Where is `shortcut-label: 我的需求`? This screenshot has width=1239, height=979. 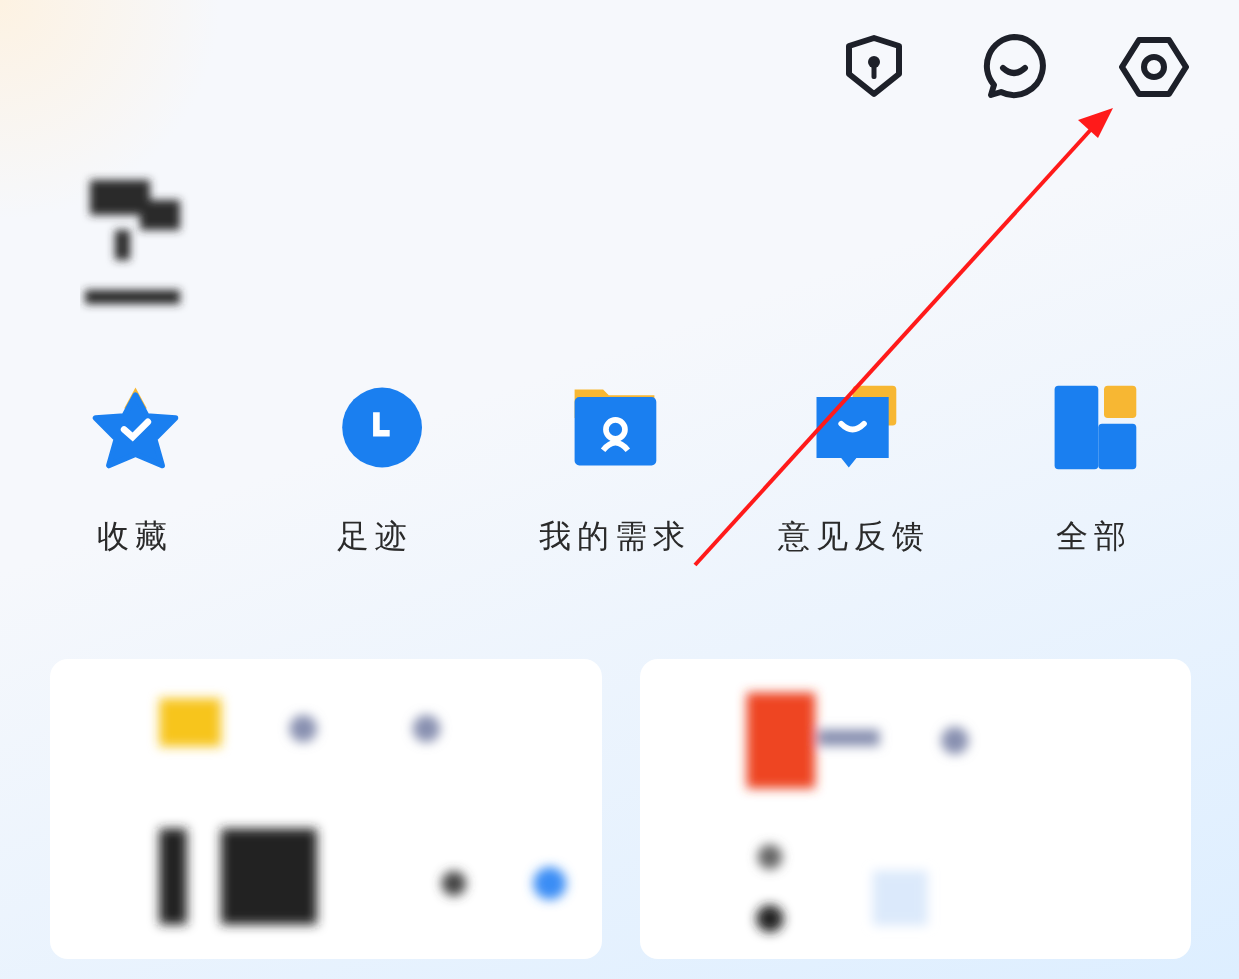 shortcut-label: 我的需求 is located at coordinates (614, 537).